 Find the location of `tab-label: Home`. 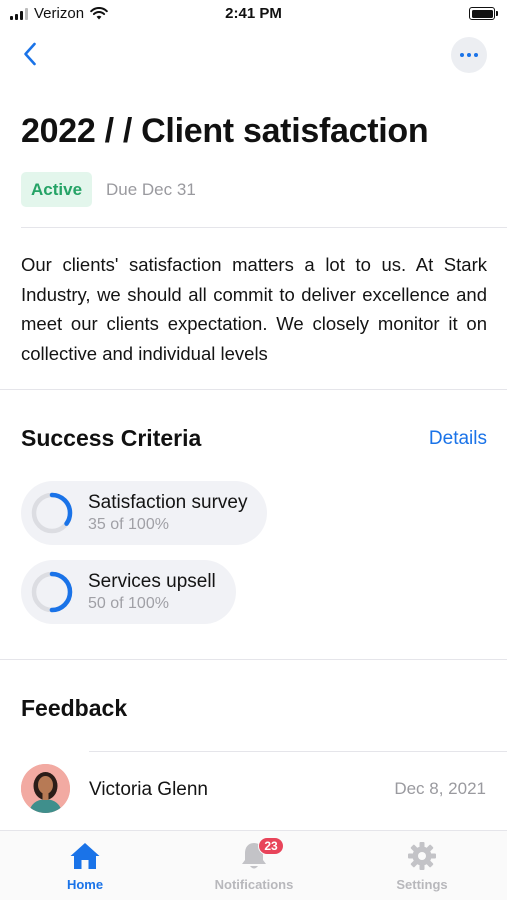

tab-label: Home is located at coordinates (85, 884).